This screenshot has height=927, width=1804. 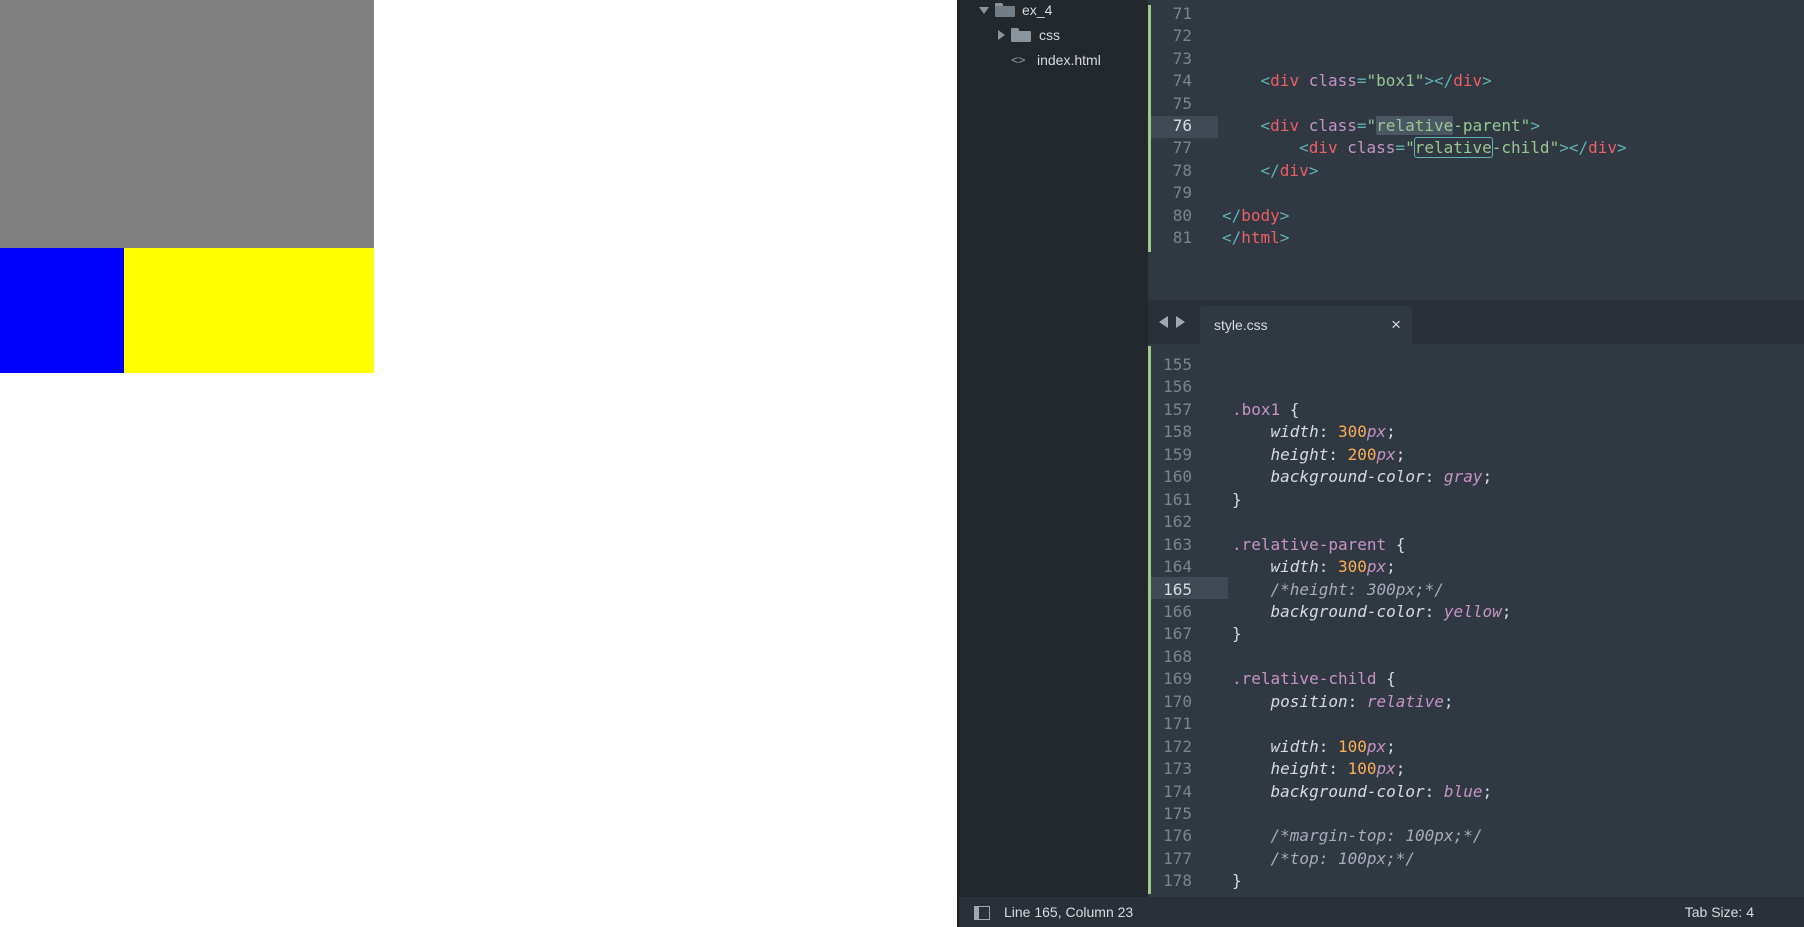 I want to click on line-number: 79, so click(x=1182, y=193).